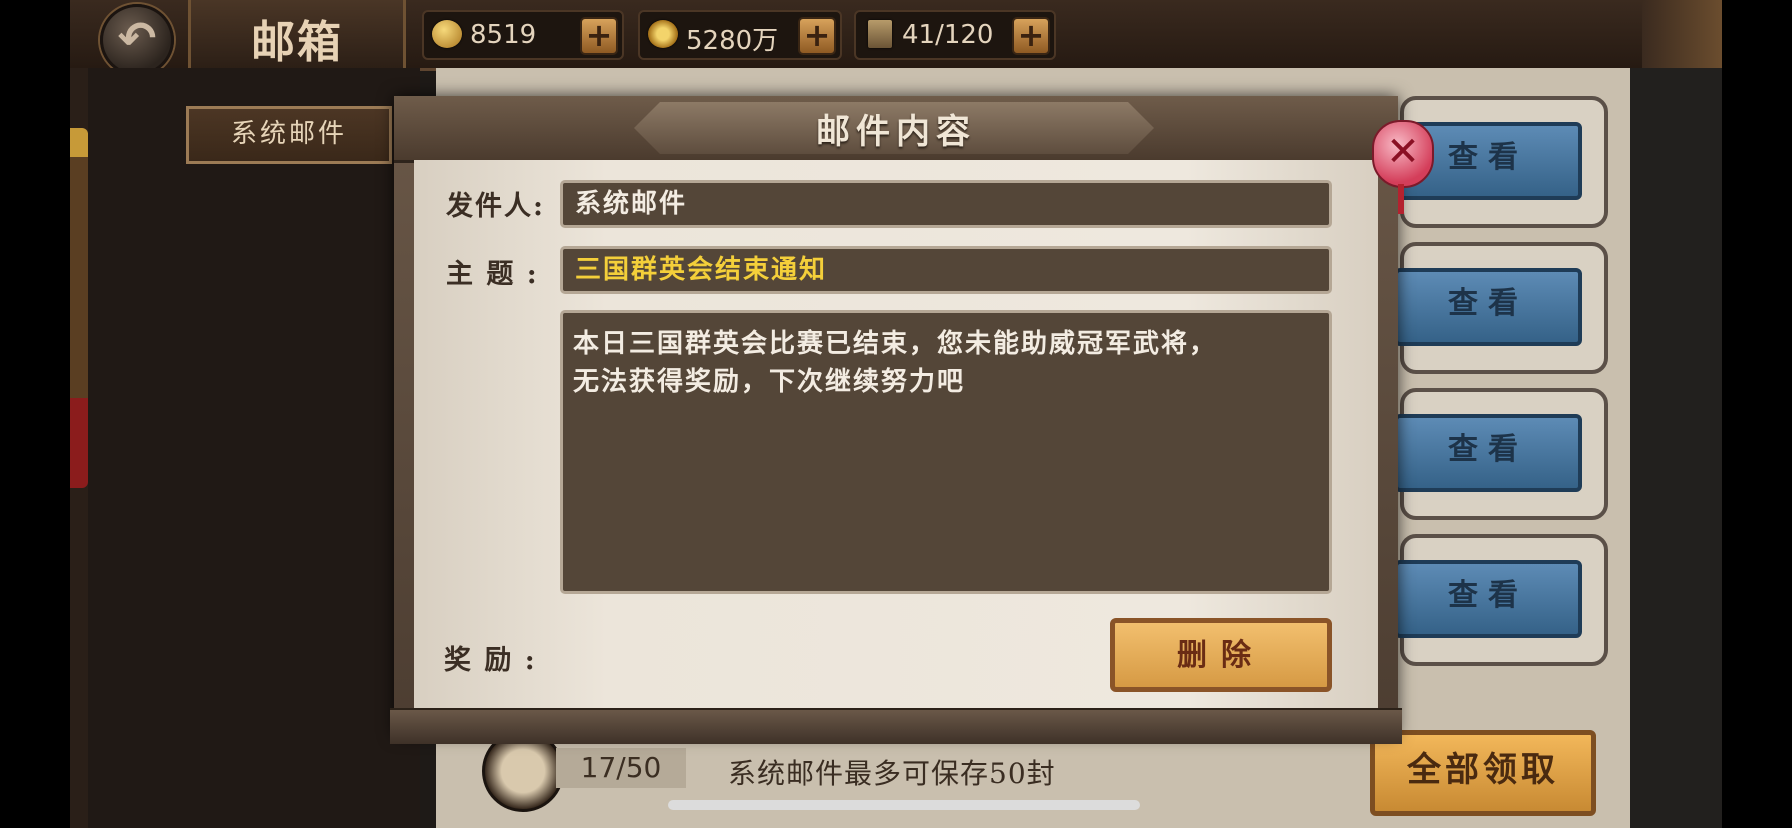 The height and width of the screenshot is (828, 1792). Describe the element at coordinates (896, 726) in the screenshot. I see `dialog-bottom-bar` at that location.